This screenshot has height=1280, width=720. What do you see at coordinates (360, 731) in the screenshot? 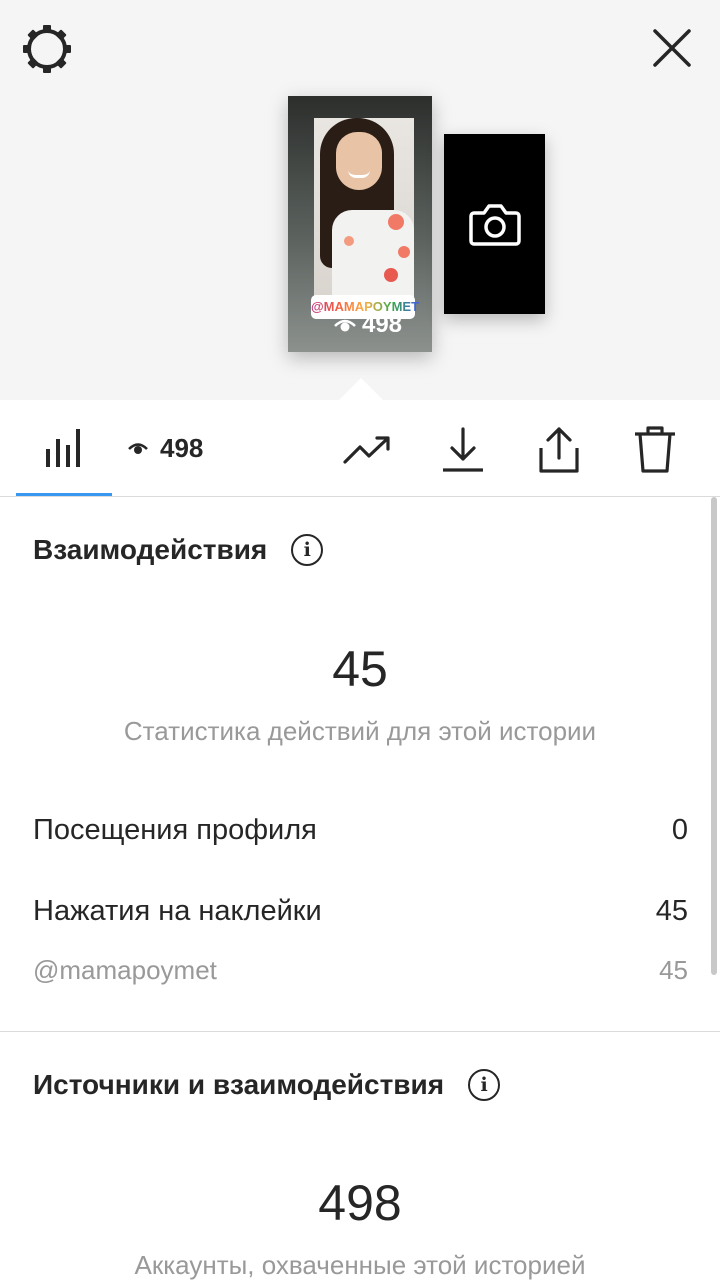
I see `interactions-caption: Статистика действий для этой истории` at bounding box center [360, 731].